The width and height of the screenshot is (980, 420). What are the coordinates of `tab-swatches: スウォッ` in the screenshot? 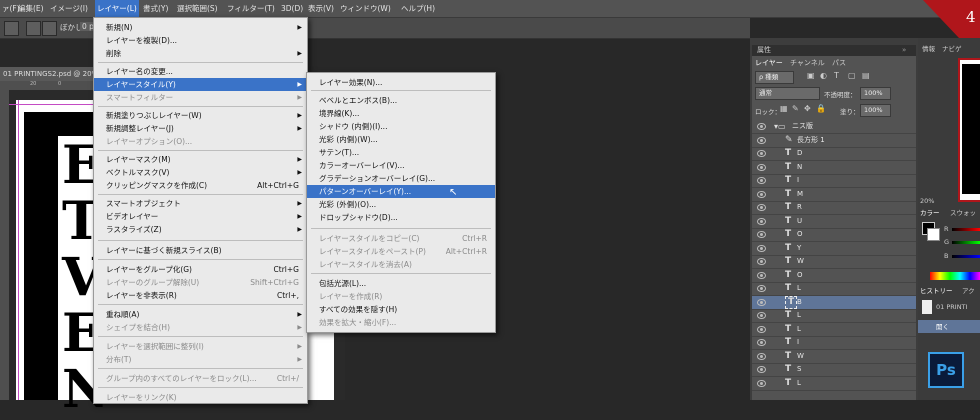 It's located at (963, 213).